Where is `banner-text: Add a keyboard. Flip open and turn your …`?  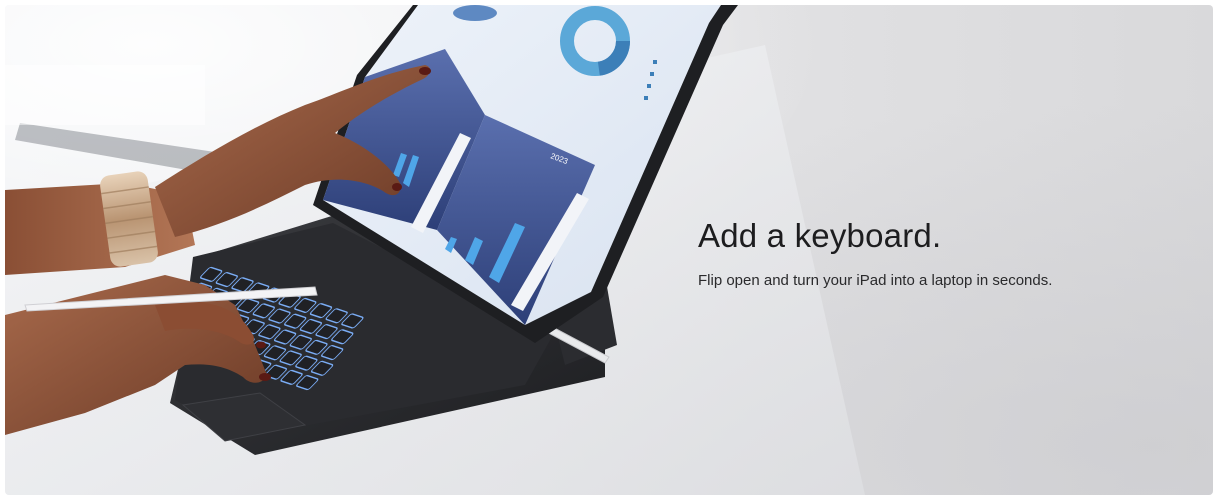
banner-text: Add a keyboard. Flip open and turn your … is located at coordinates (938, 254).